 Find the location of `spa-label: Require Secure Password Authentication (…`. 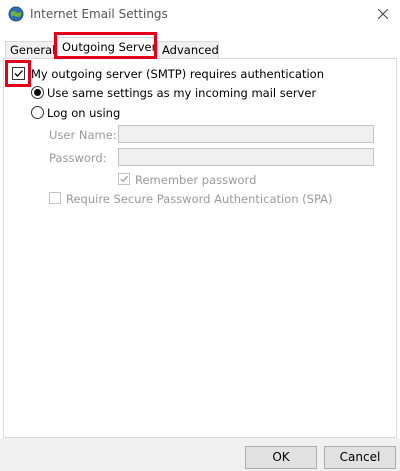

spa-label: Require Secure Password Authentication (… is located at coordinates (199, 199).